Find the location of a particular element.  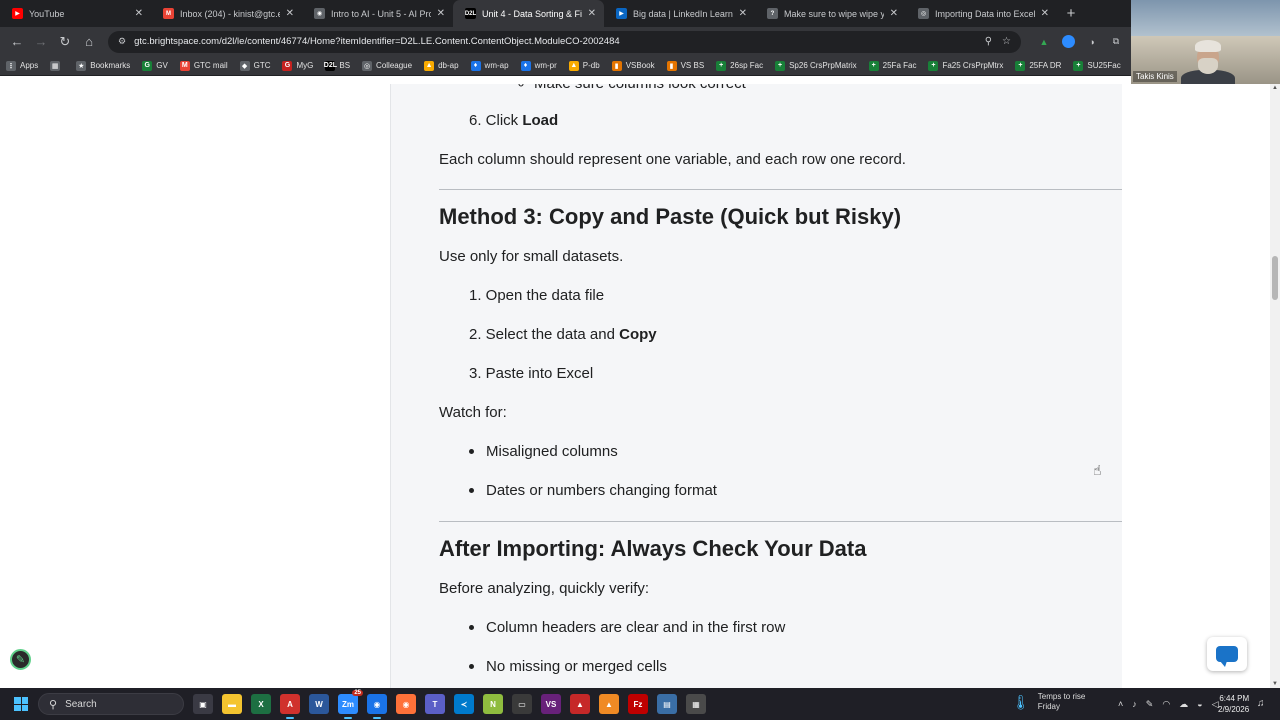

browser-tab: ◎ Importing Data into Excel ✕ is located at coordinates (981, 13).